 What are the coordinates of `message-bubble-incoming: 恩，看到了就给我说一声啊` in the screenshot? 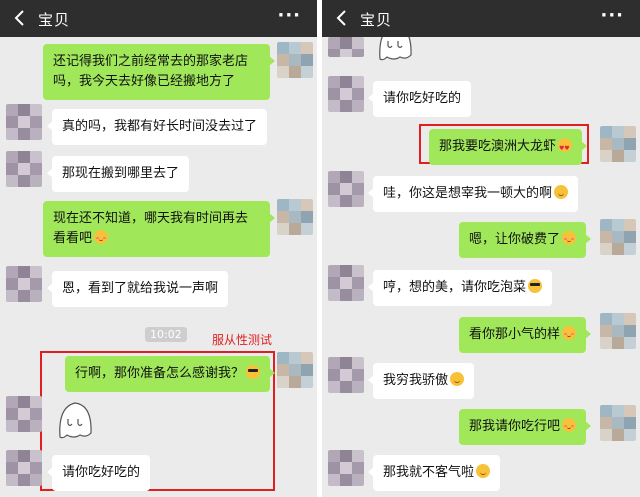 It's located at (137, 289).